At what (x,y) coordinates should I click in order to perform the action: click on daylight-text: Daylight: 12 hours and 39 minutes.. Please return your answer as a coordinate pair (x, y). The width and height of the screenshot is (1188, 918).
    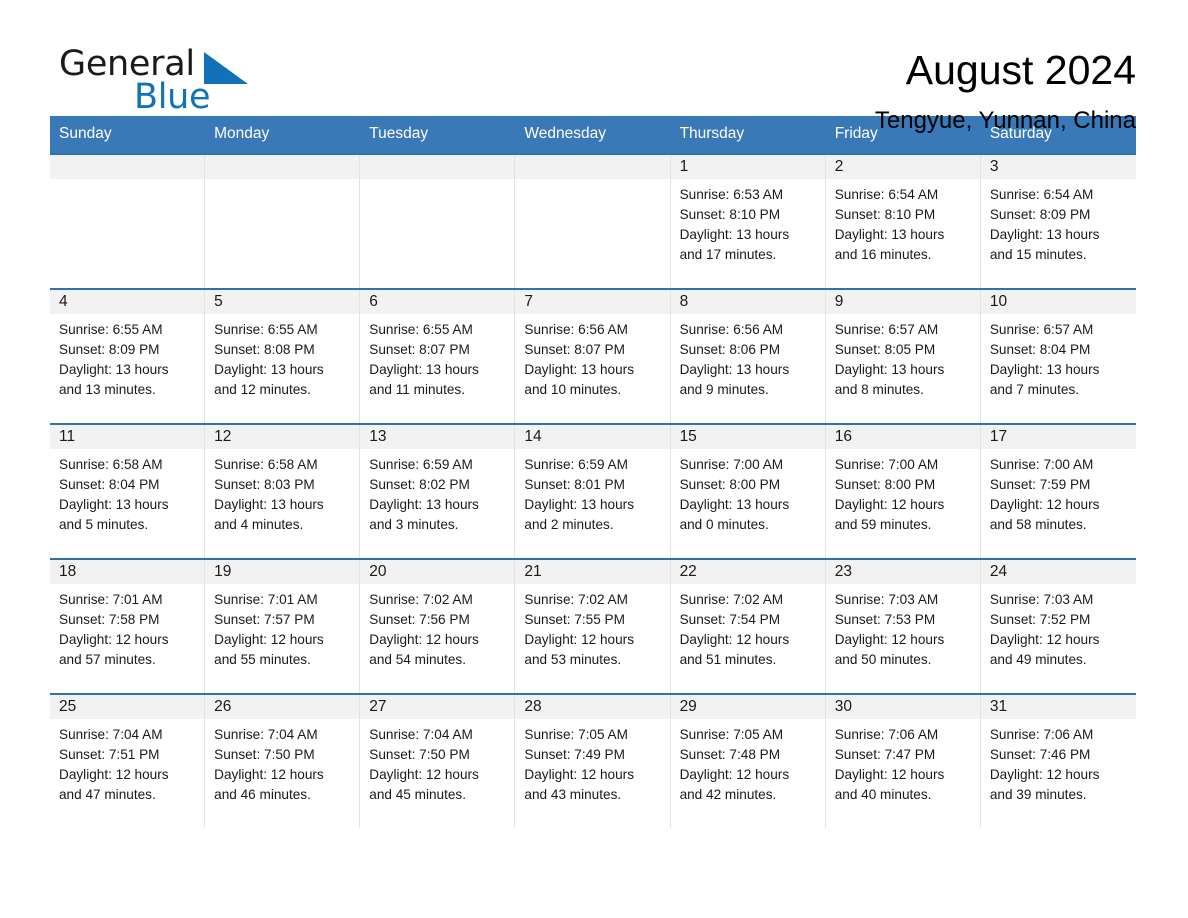
    Looking at the image, I should click on (1044, 784).